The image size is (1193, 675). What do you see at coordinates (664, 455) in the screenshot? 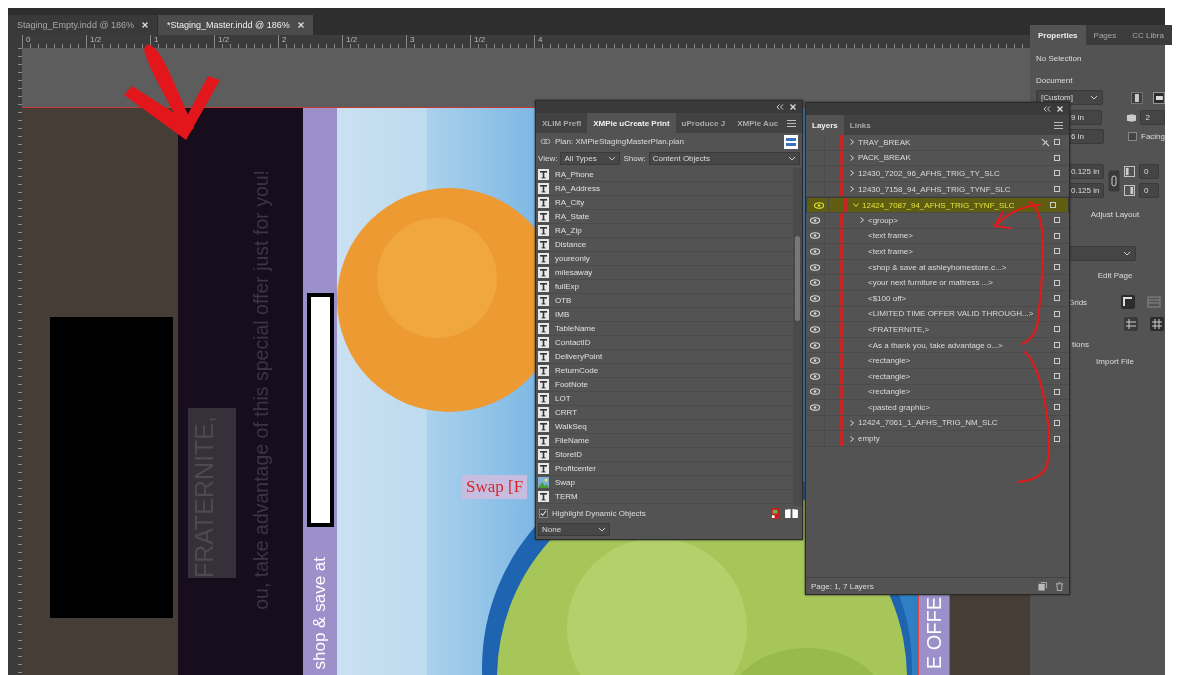
I see `content-object-item: StoreID` at bounding box center [664, 455].